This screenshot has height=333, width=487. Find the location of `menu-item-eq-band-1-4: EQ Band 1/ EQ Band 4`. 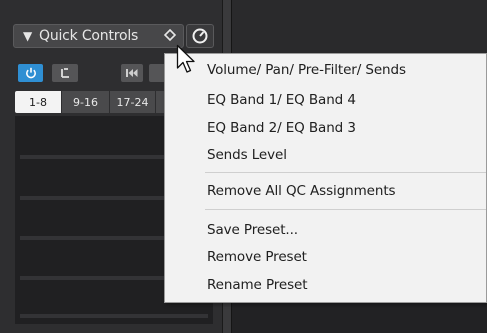

menu-item-eq-band-1-4: EQ Band 1/ EQ Band 4 is located at coordinates (281, 100).